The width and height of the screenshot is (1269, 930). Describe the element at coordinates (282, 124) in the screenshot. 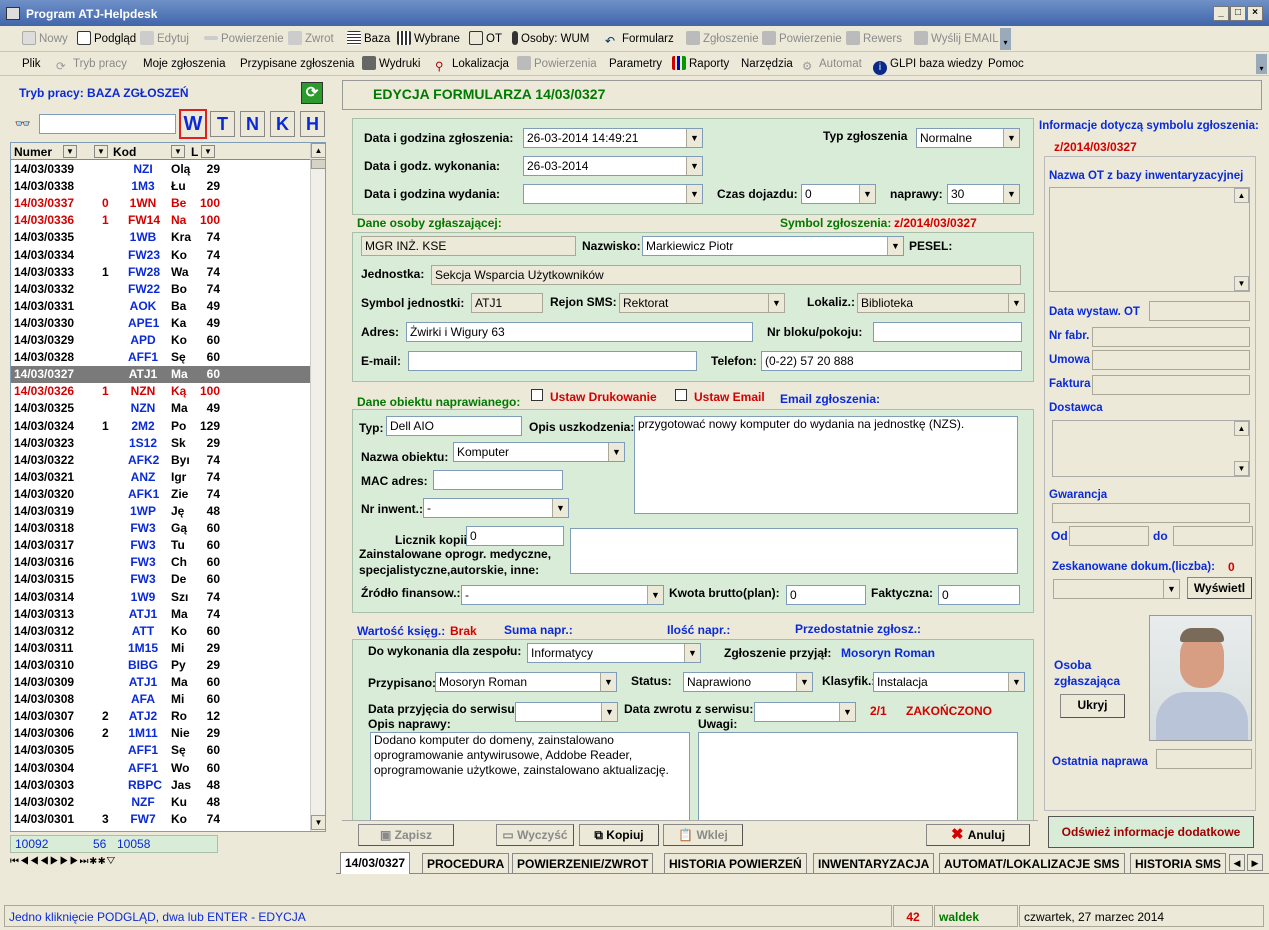

I see `filter-k-button: K` at that location.